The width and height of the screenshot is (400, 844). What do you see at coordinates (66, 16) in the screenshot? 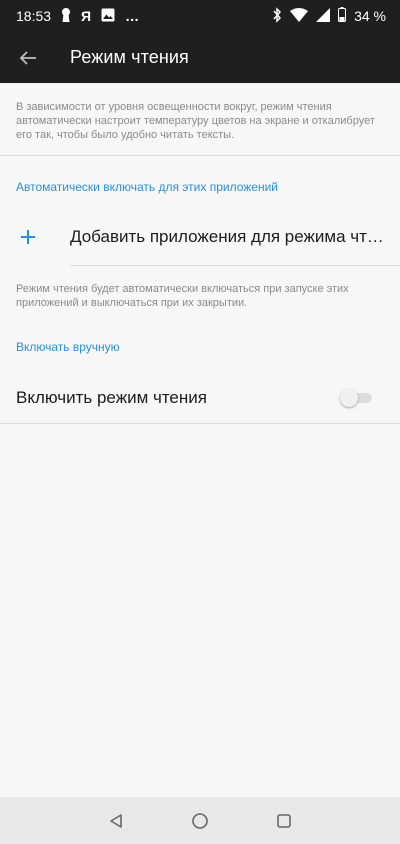
I see `keyhole-icon` at bounding box center [66, 16].